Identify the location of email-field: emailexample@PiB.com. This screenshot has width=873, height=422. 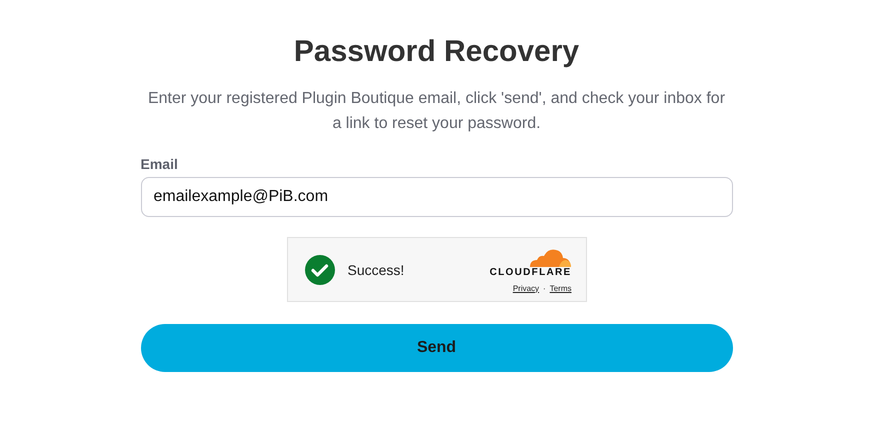
(436, 197).